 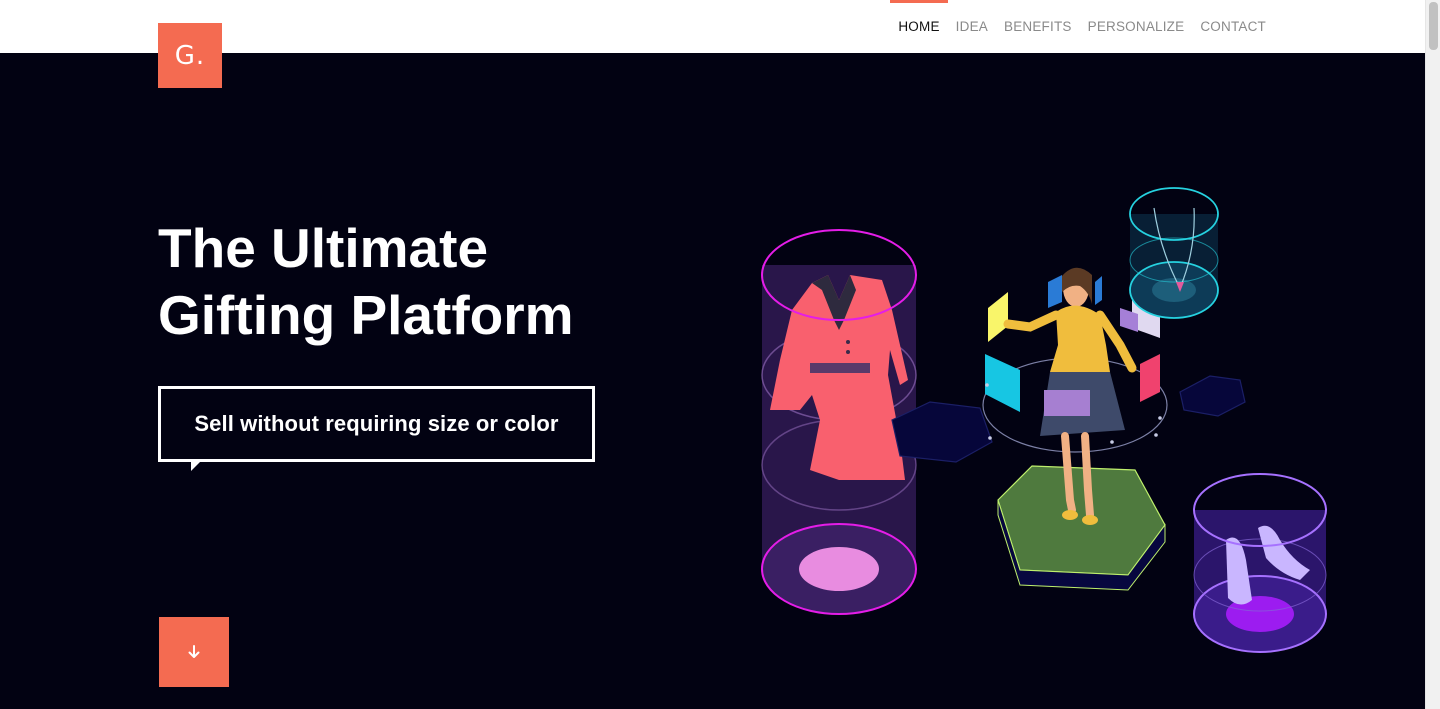 I want to click on nav-item-home: HOME, so click(x=919, y=26).